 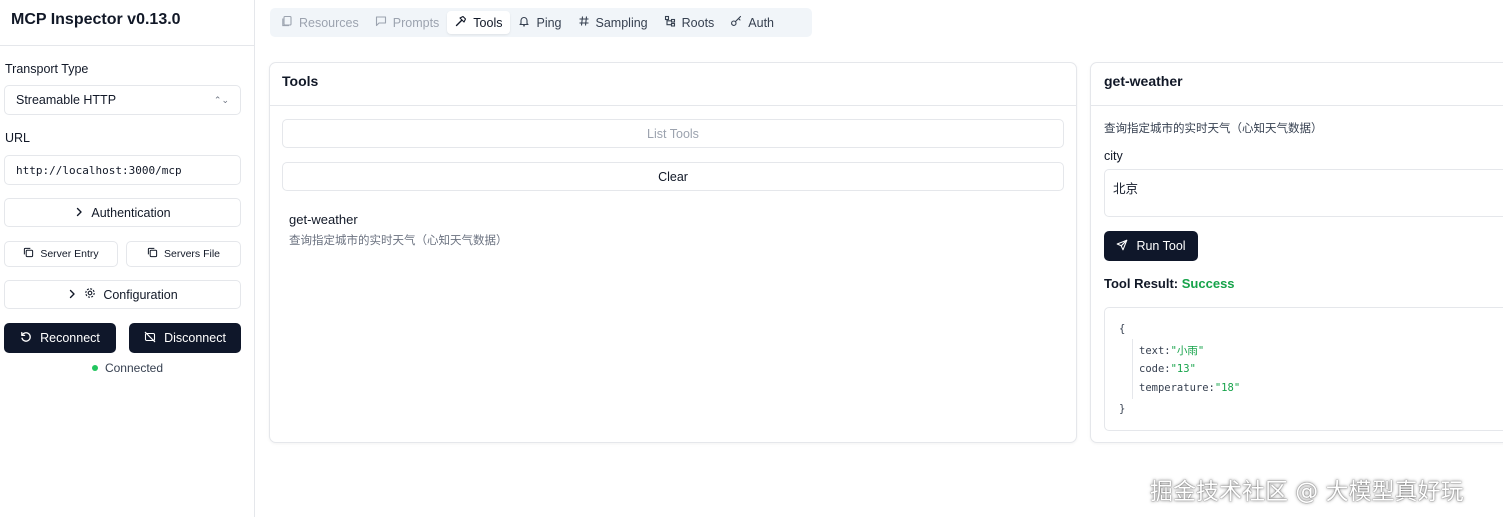 What do you see at coordinates (96, 19) in the screenshot?
I see `app-title: MCP Inspector v0.13.0` at bounding box center [96, 19].